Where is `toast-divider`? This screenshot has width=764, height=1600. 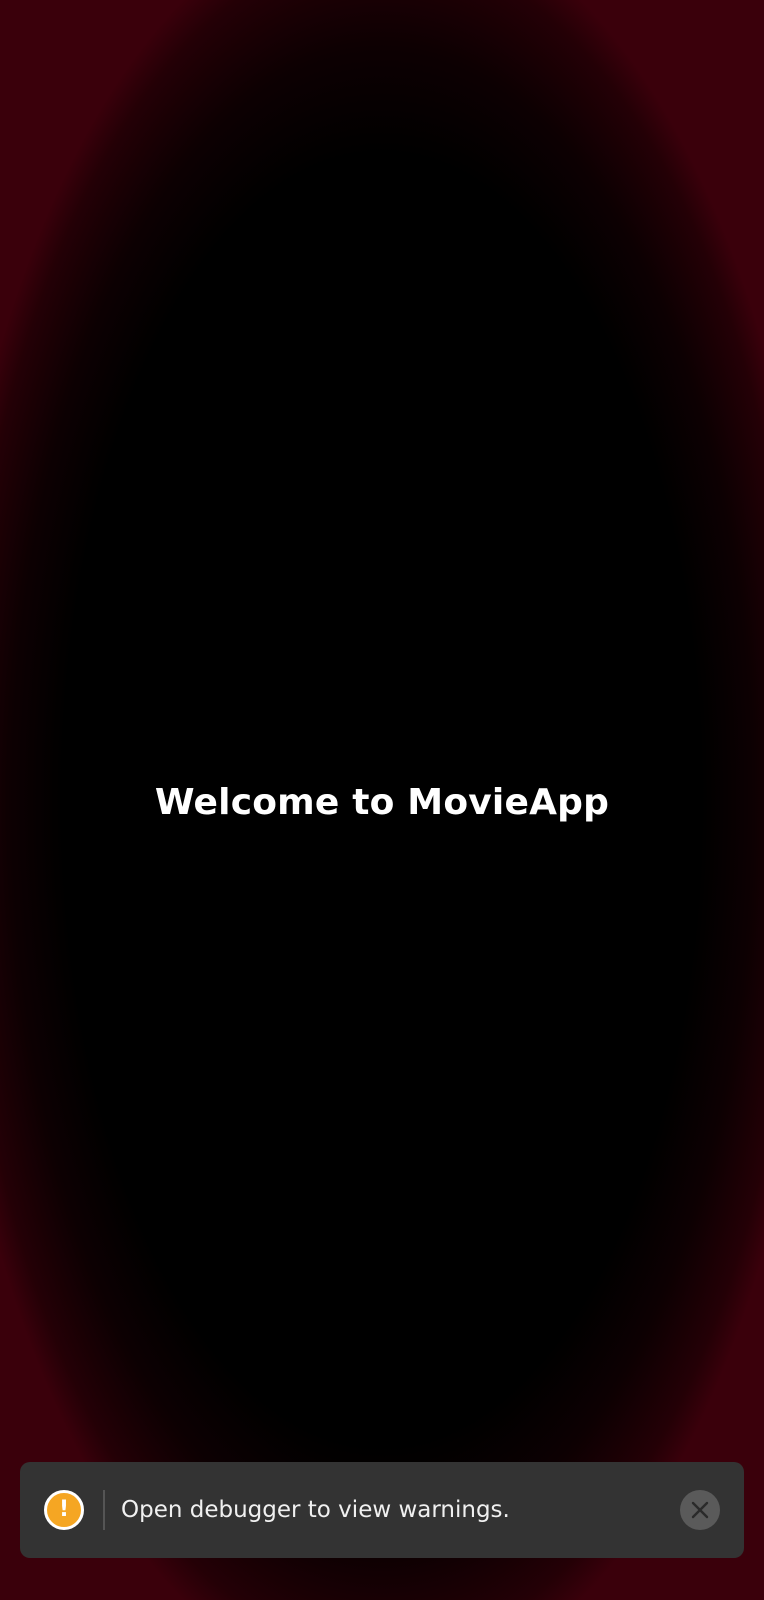
toast-divider is located at coordinates (104, 1510).